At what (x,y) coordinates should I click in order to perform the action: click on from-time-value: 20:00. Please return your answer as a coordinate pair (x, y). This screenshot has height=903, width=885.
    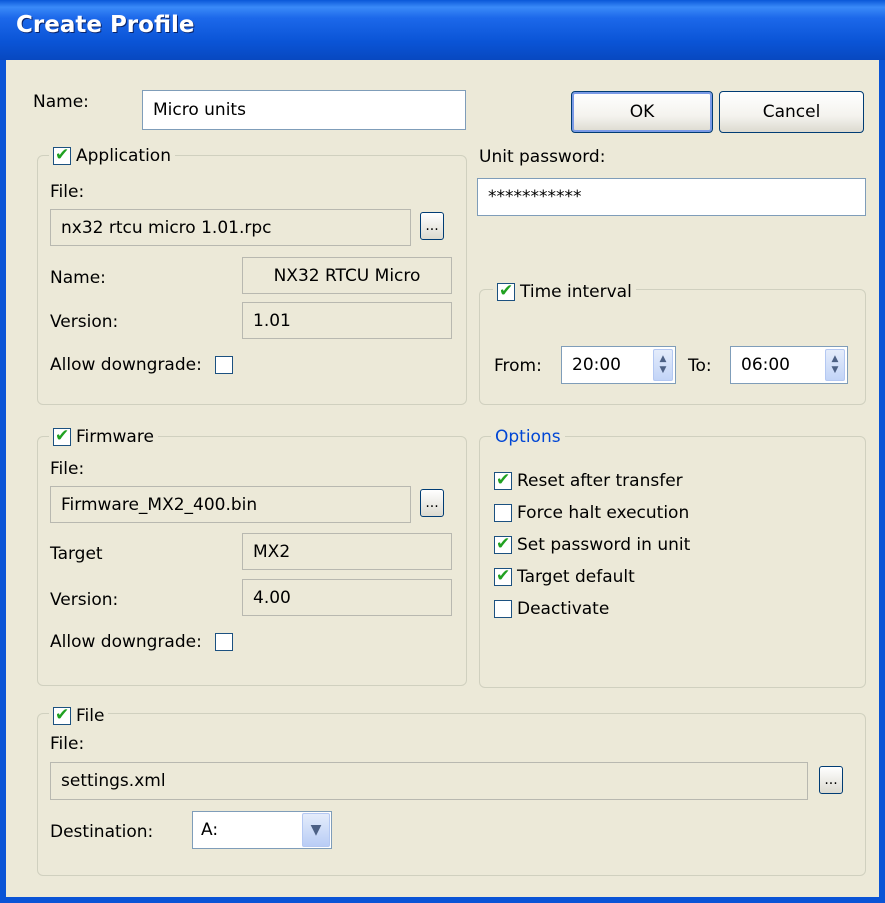
    Looking at the image, I should click on (596, 365).